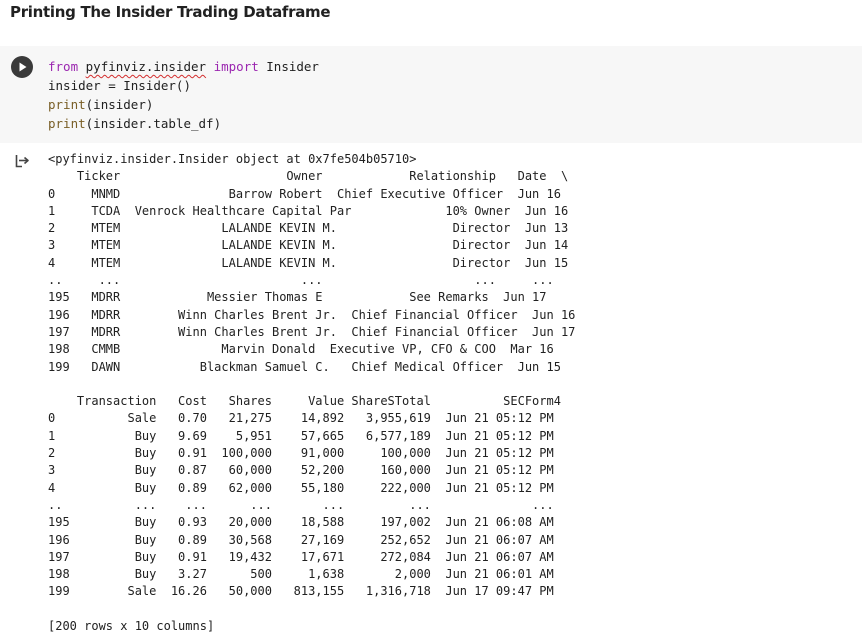 The width and height of the screenshot is (862, 644). Describe the element at coordinates (308, 245) in the screenshot. I see `table-row: 3 MTEM LALANDE KEVIN M. Director Jun 14` at that location.